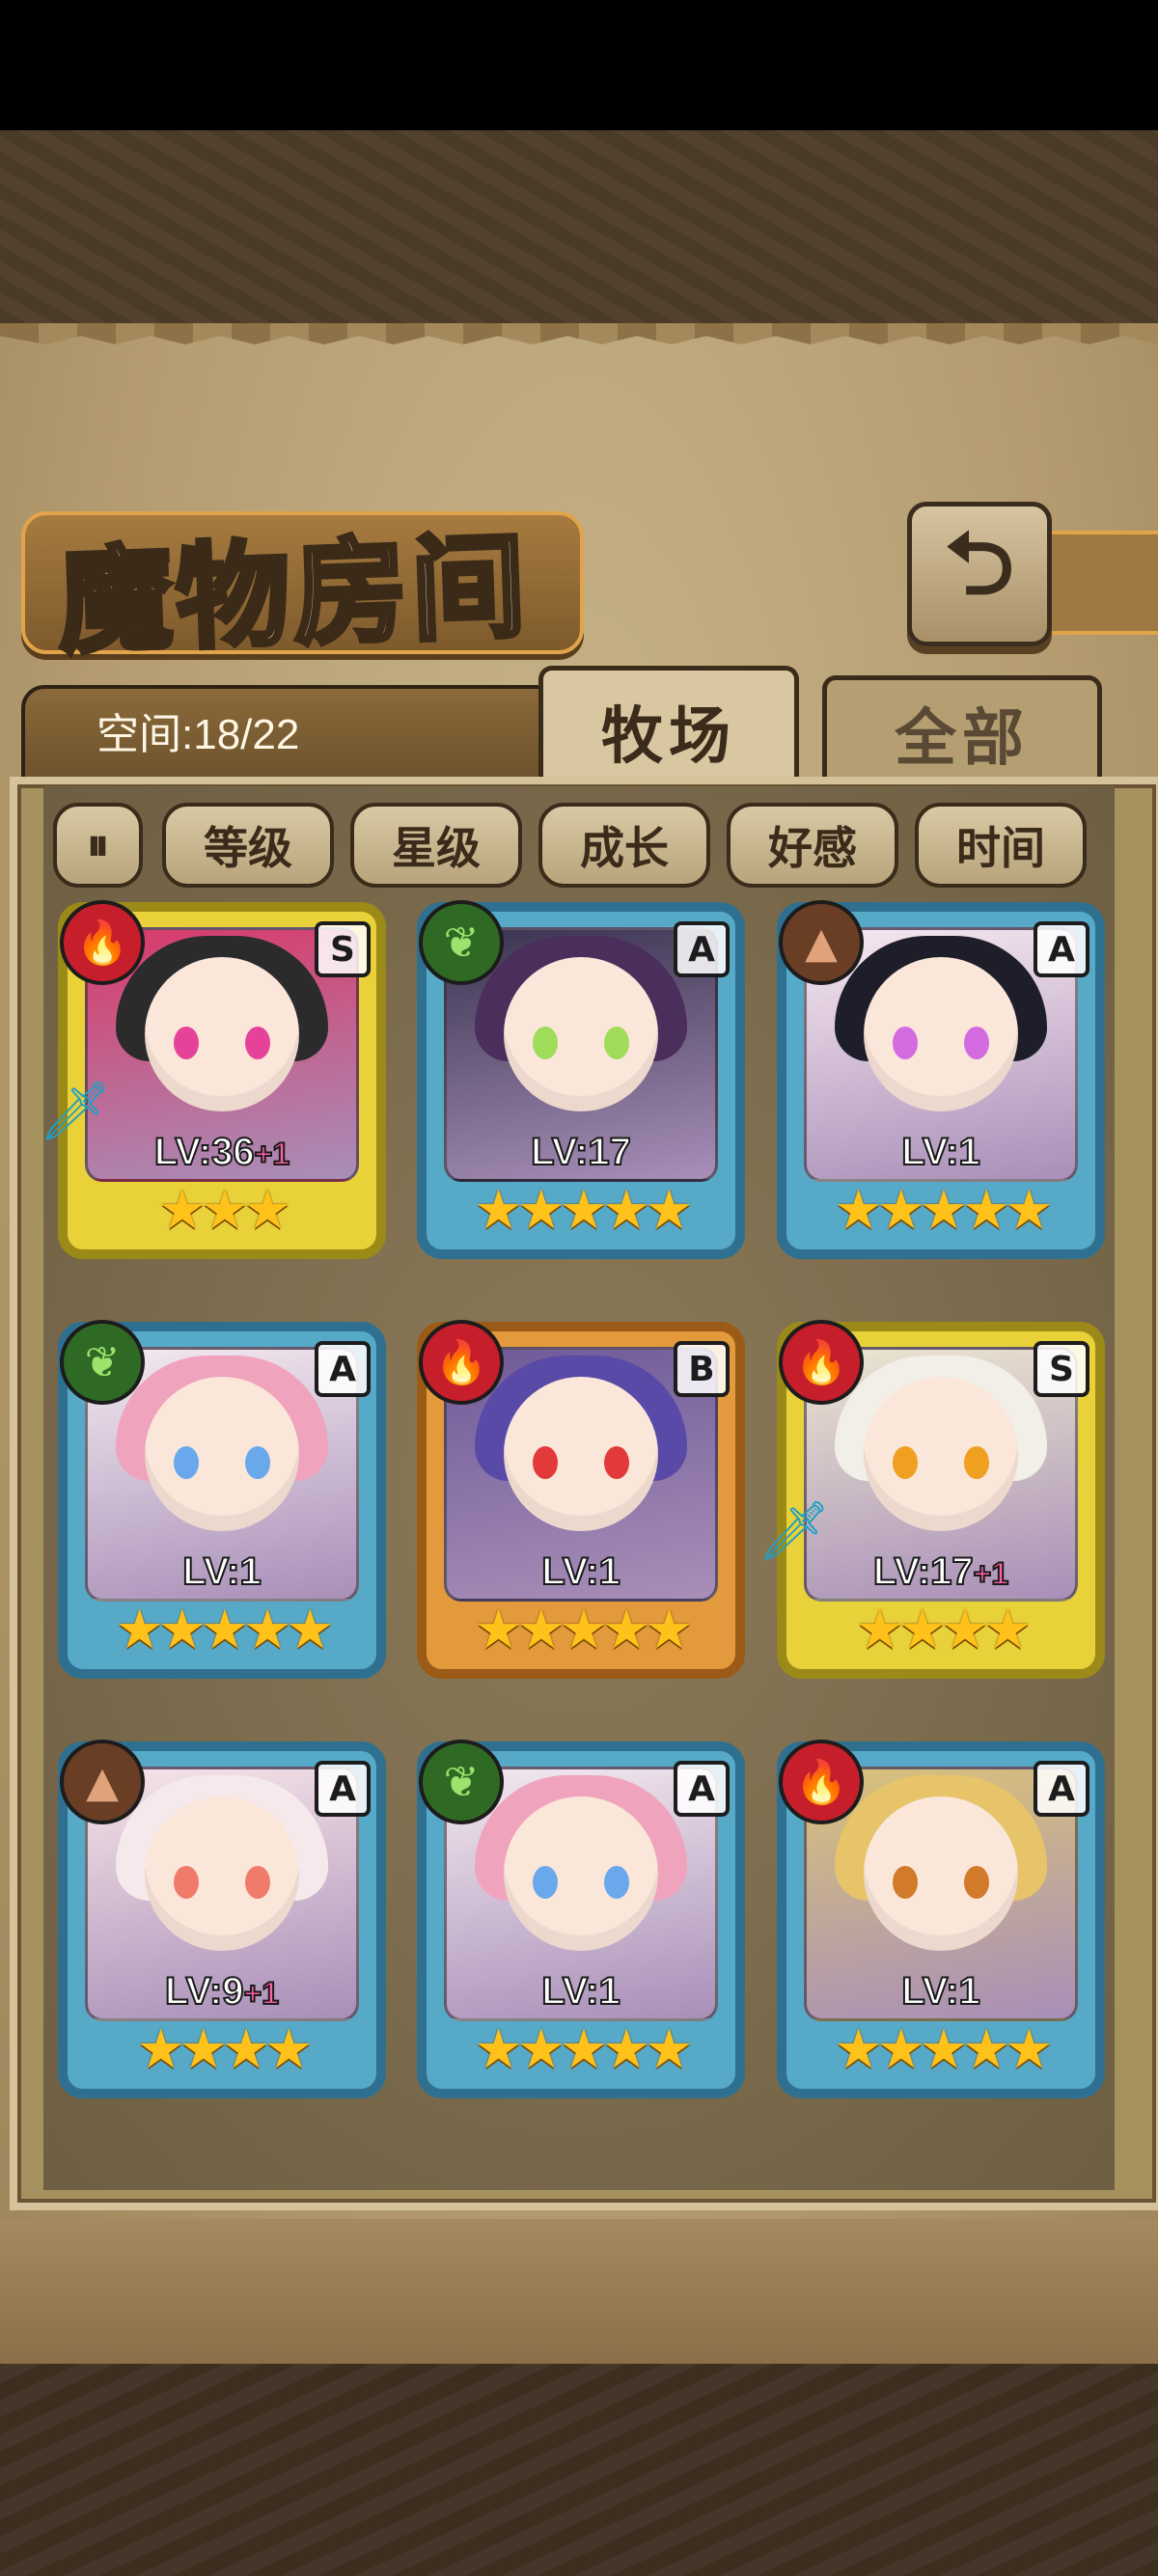 The width and height of the screenshot is (1158, 2576). I want to click on level-label: LV:36+1, so click(222, 1152).